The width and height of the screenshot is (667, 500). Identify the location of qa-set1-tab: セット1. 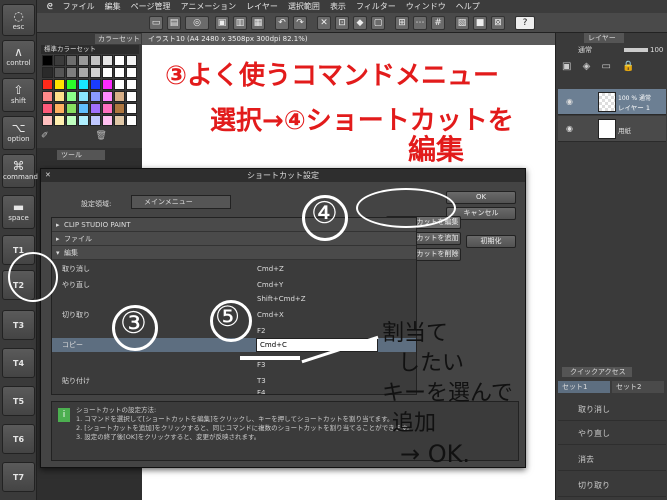
(584, 387).